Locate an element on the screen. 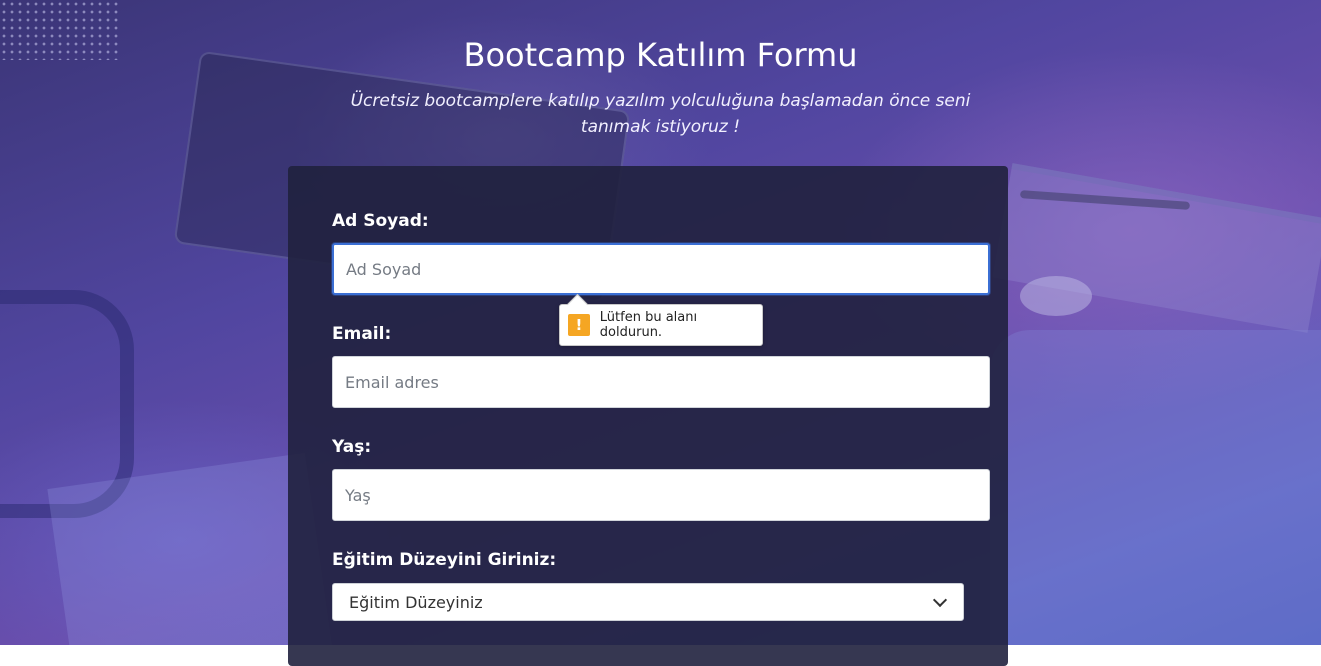  chevron-down-icon is located at coordinates (940, 600).